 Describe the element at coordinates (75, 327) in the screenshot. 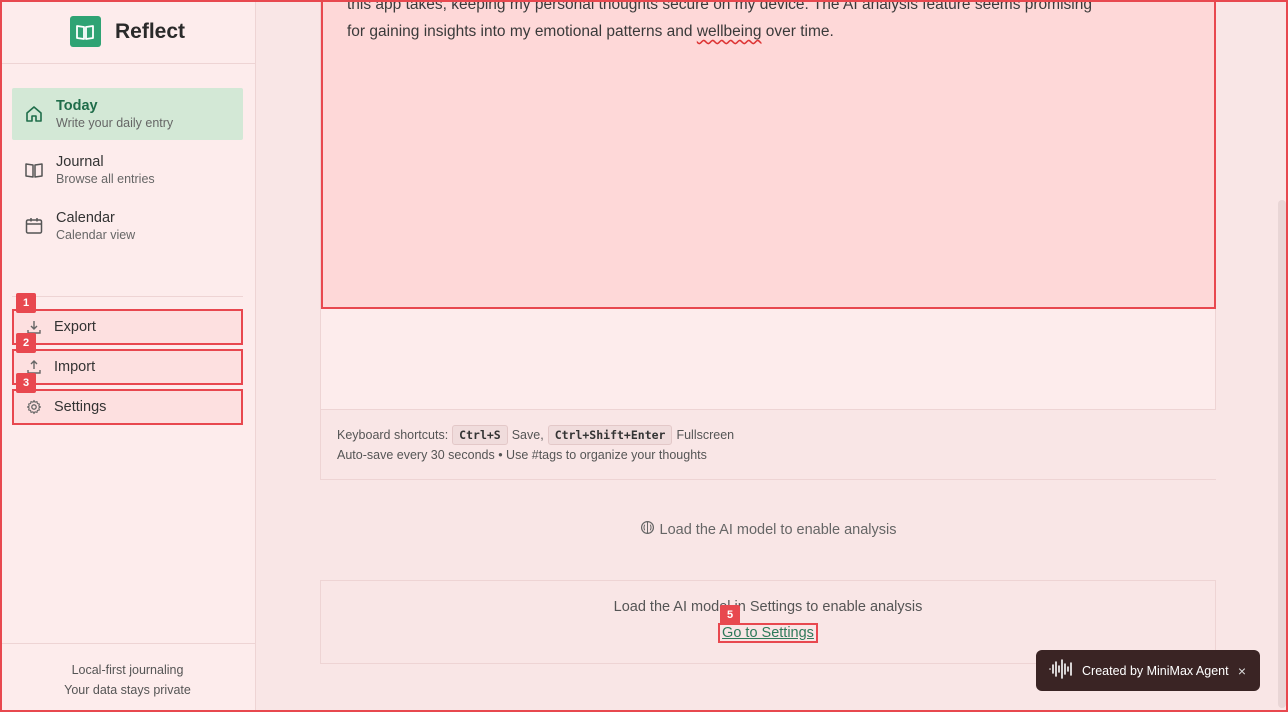

I see `tool-label: Export` at that location.